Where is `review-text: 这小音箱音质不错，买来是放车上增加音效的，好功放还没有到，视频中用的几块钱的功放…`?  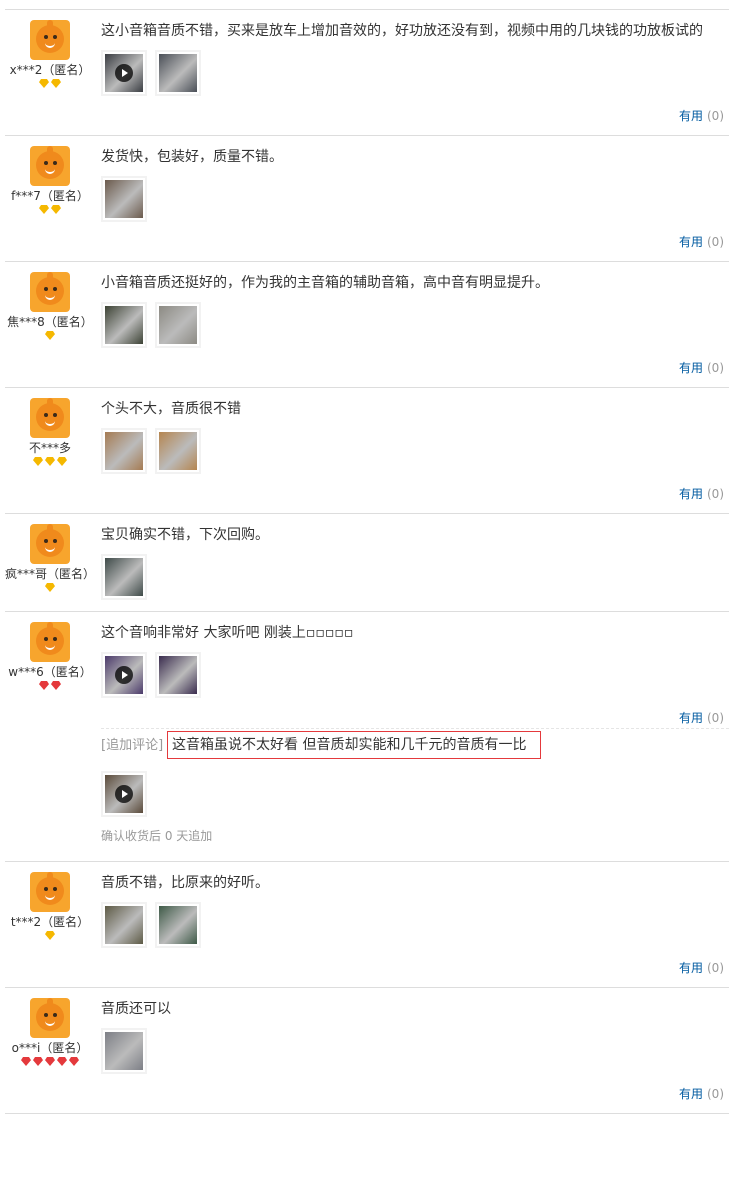
review-text: 这小音箱音质不错，买来是放车上增加音效的，好功放还没有到，视频中用的几块钱的功放… is located at coordinates (402, 31).